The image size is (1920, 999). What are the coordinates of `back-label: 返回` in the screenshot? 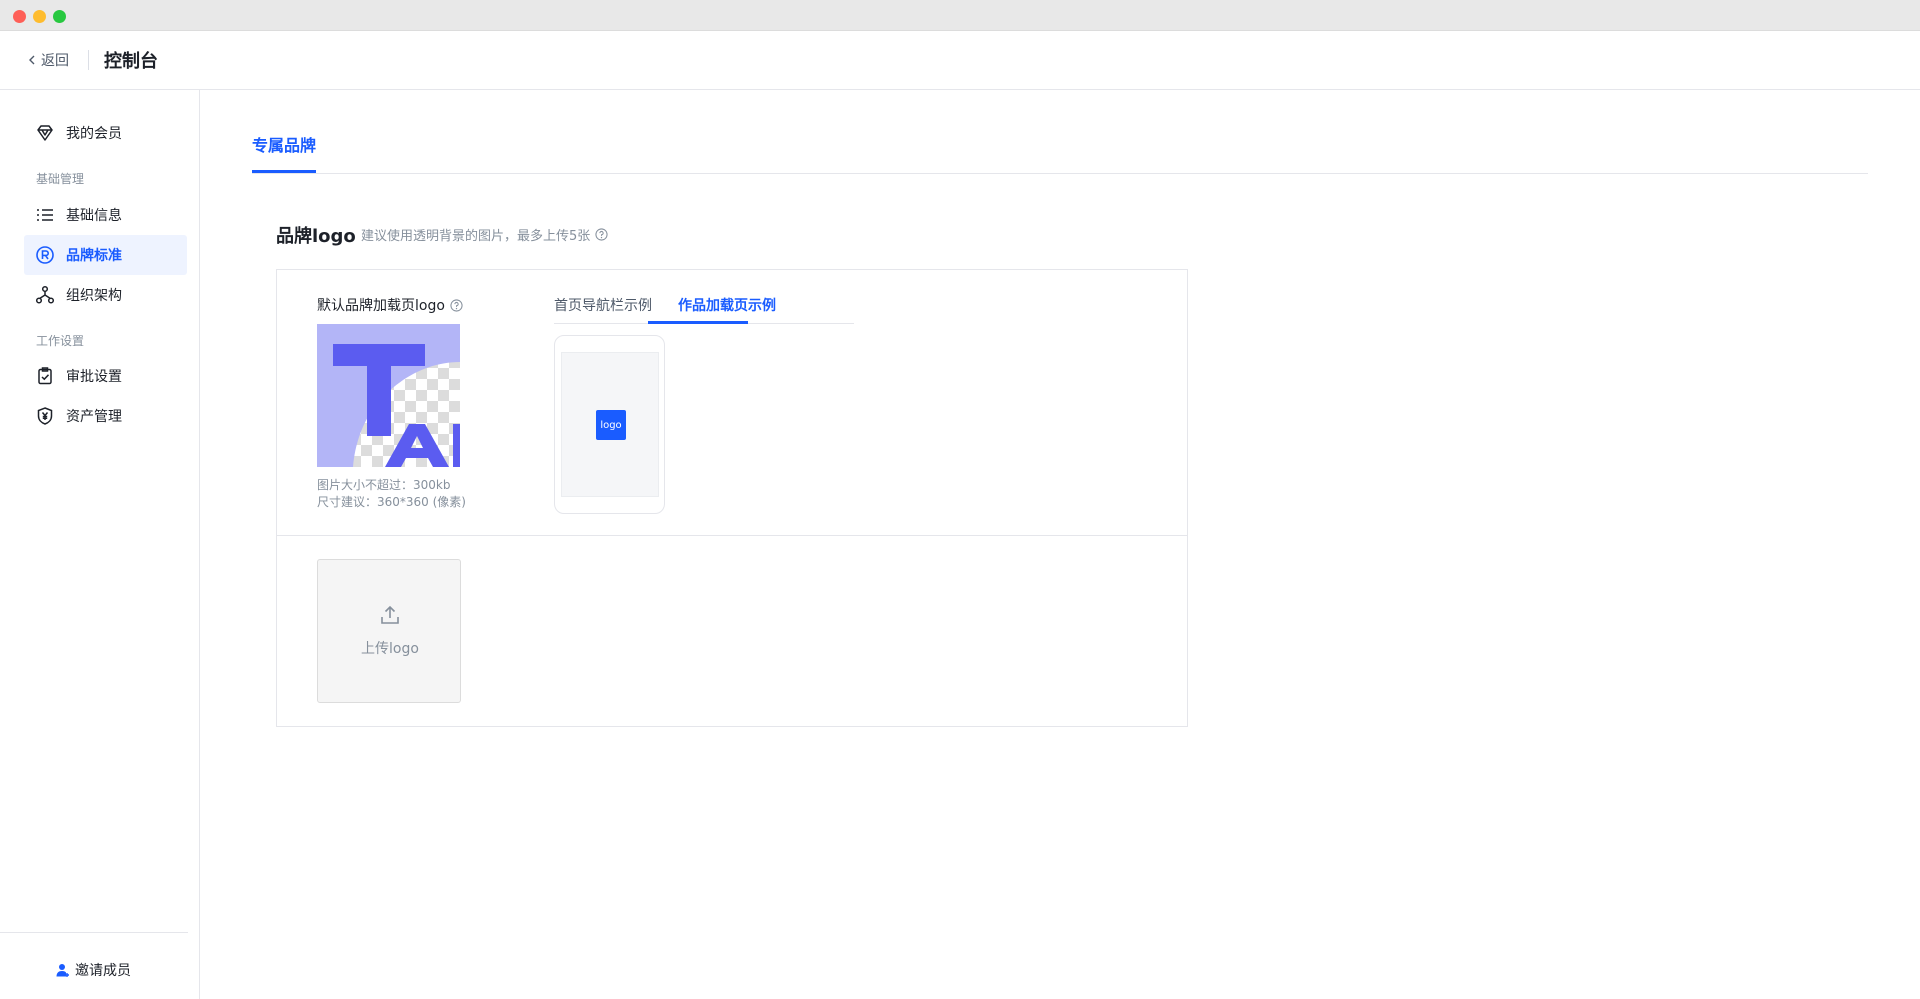 It's located at (55, 61).